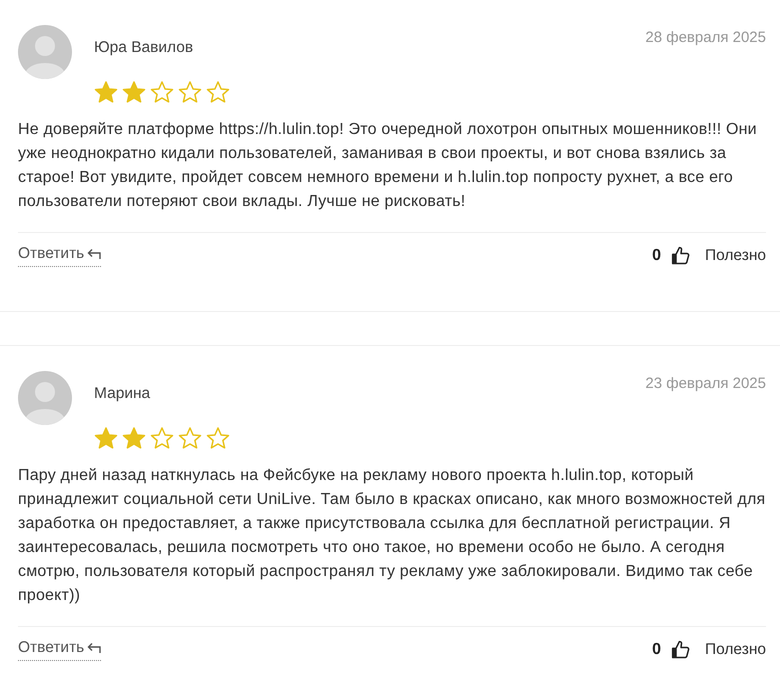  I want to click on review-date: 23 февраля 2025, so click(705, 383).